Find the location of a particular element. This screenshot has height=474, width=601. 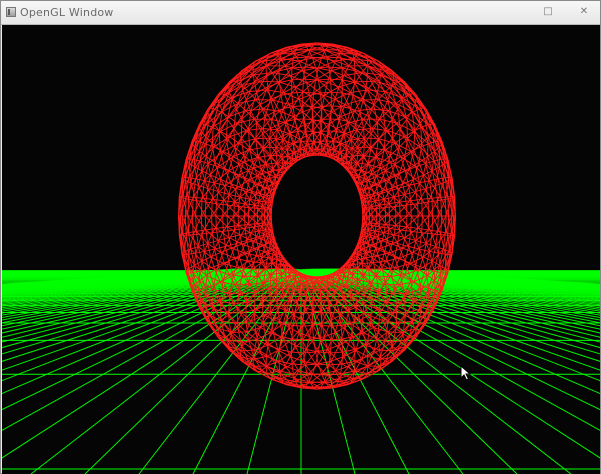

window-app-icon is located at coordinates (11, 12).